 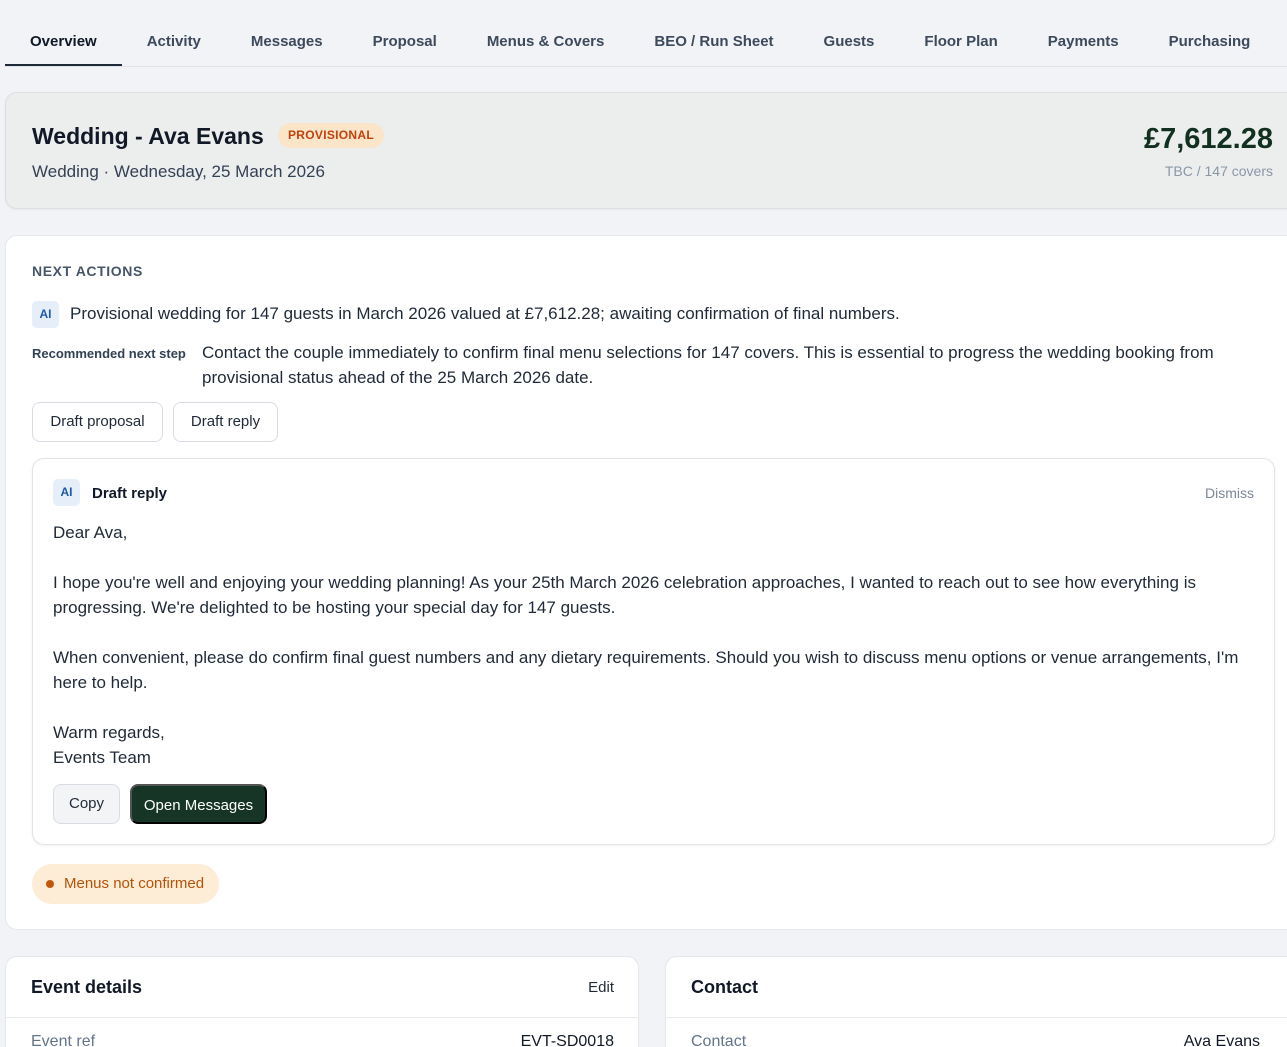 What do you see at coordinates (1229, 493) in the screenshot?
I see `dismiss-button: Dismiss` at bounding box center [1229, 493].